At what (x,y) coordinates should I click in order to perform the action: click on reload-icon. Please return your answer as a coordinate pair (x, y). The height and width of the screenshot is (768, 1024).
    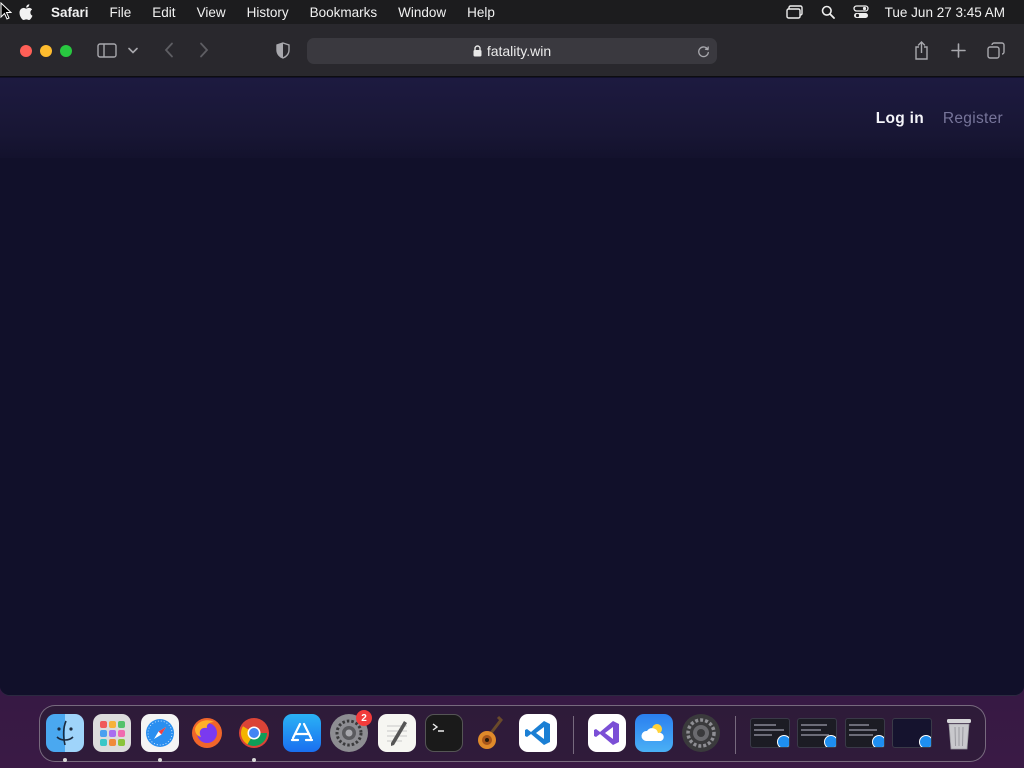
    Looking at the image, I should click on (703, 51).